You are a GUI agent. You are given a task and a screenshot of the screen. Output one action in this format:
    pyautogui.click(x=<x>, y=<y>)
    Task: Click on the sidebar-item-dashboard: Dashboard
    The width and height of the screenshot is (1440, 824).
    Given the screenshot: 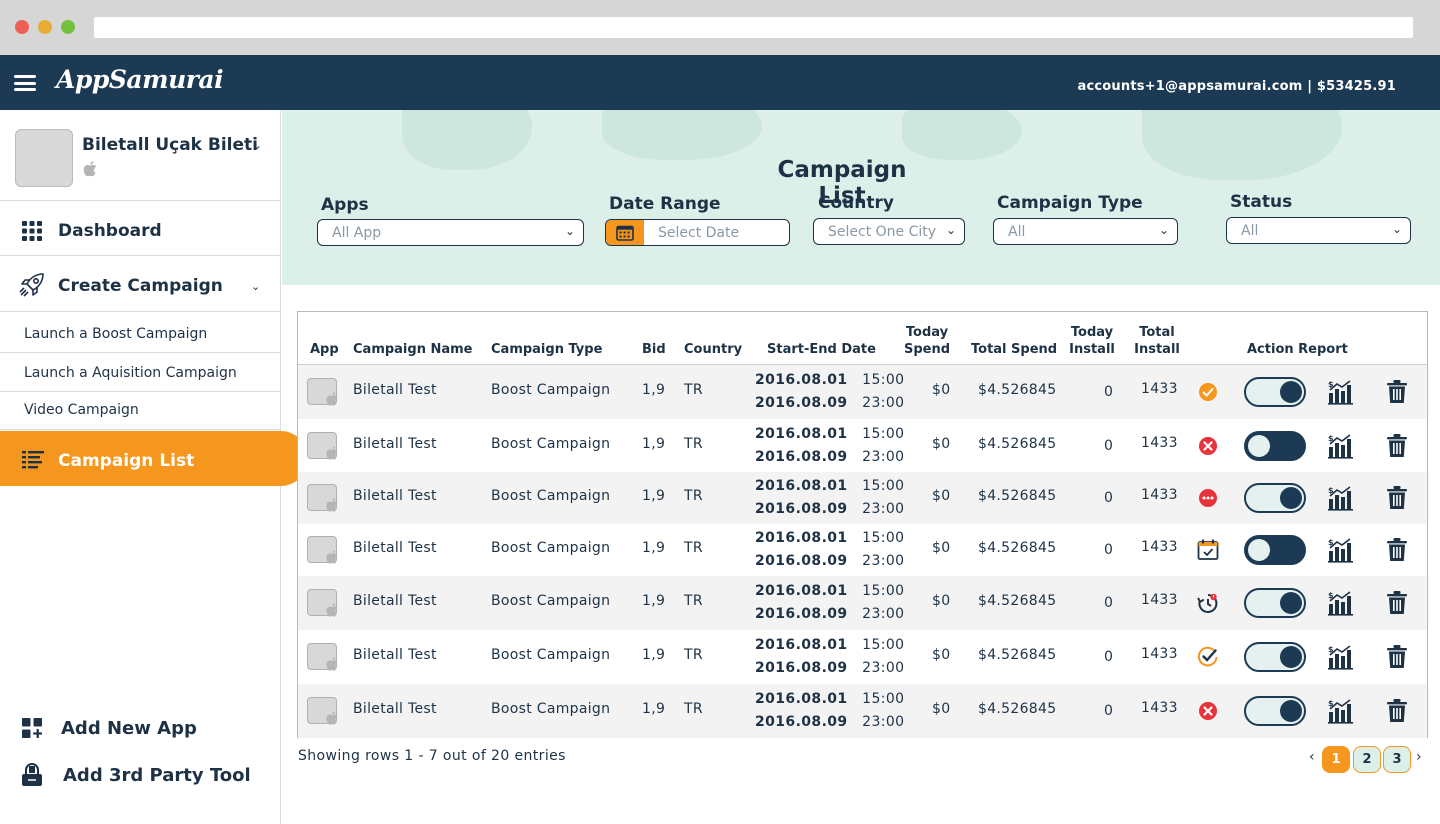 What is the action you would take?
    pyautogui.click(x=140, y=228)
    